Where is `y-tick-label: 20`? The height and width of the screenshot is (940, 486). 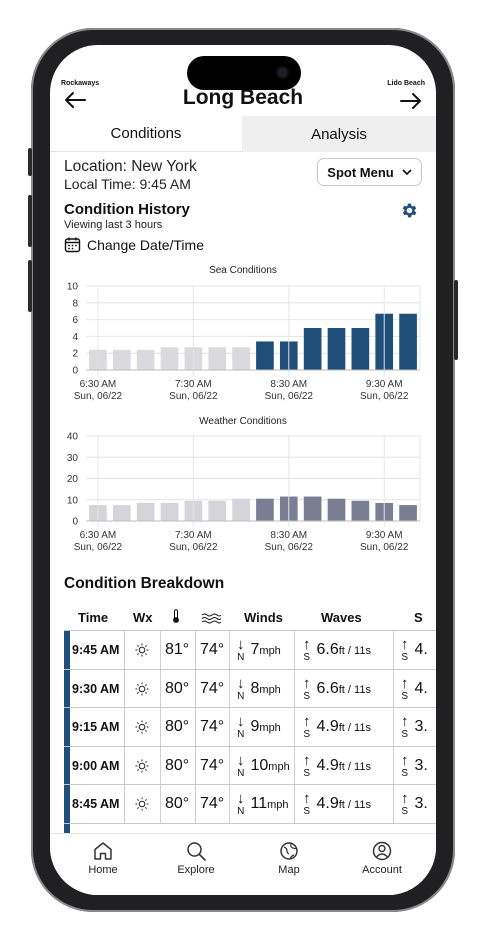 y-tick-label: 20 is located at coordinates (73, 479).